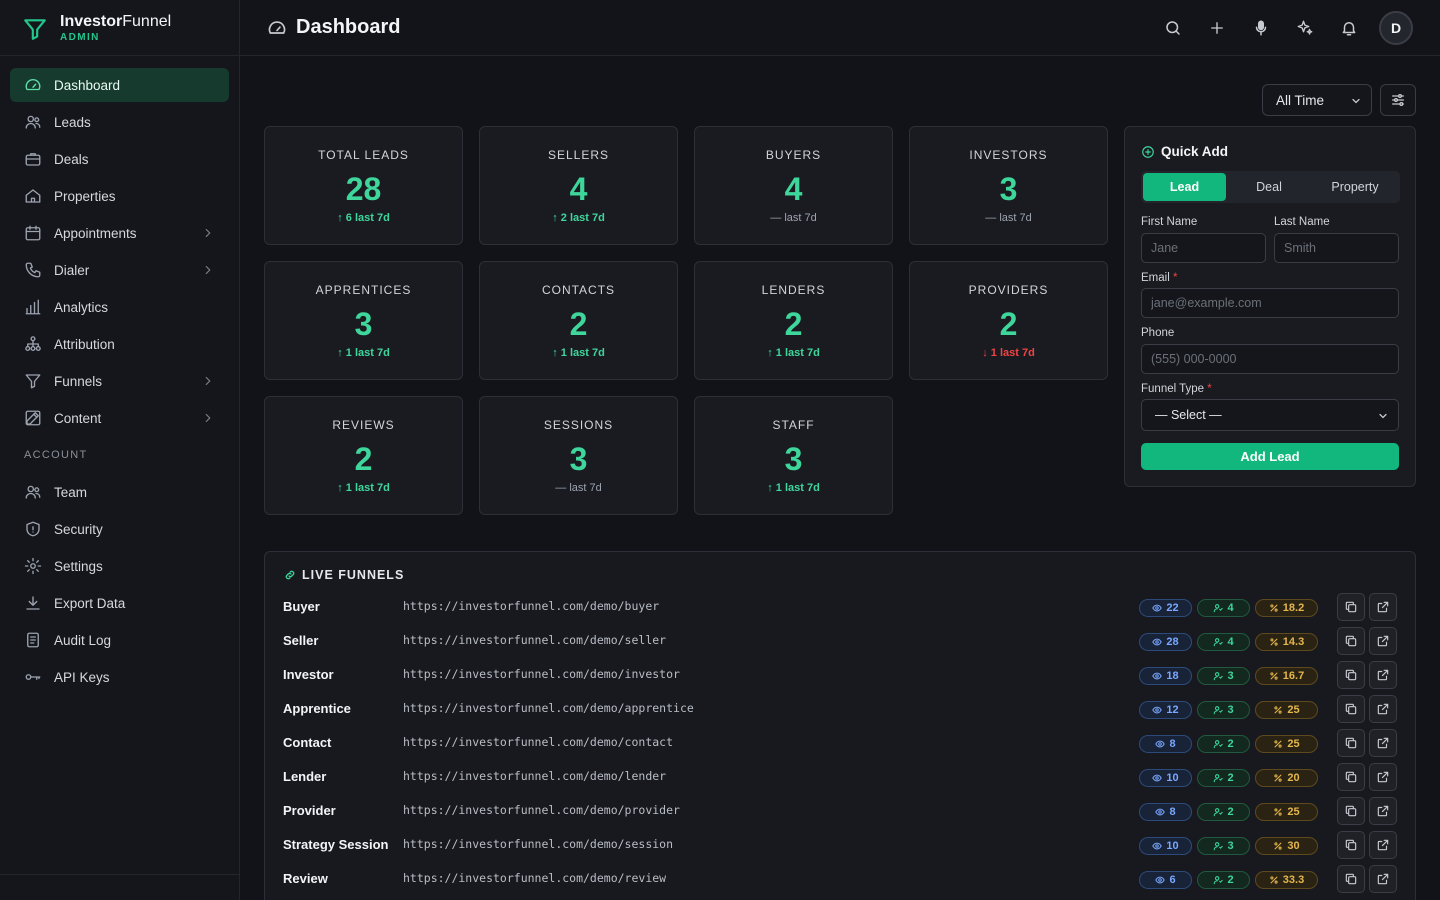 Image resolution: width=1440 pixels, height=900 pixels. Describe the element at coordinates (538, 844) in the screenshot. I see `funnel-url: https://investorfunnel.com/demo/session` at that location.